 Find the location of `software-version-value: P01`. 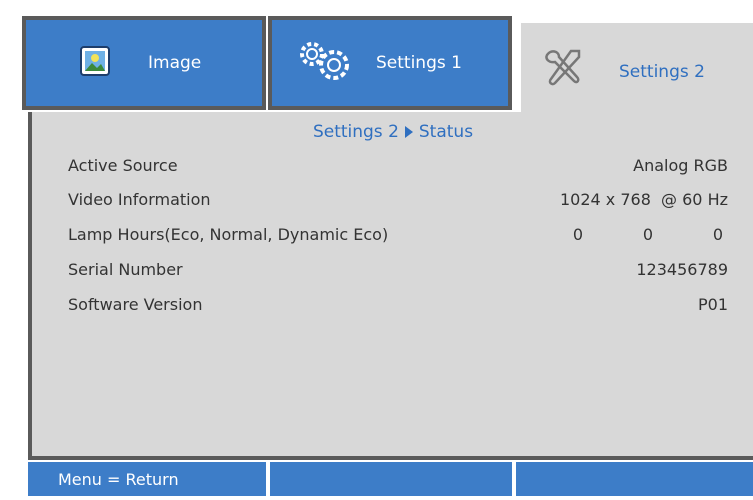

software-version-value: P01 is located at coordinates (712, 304).